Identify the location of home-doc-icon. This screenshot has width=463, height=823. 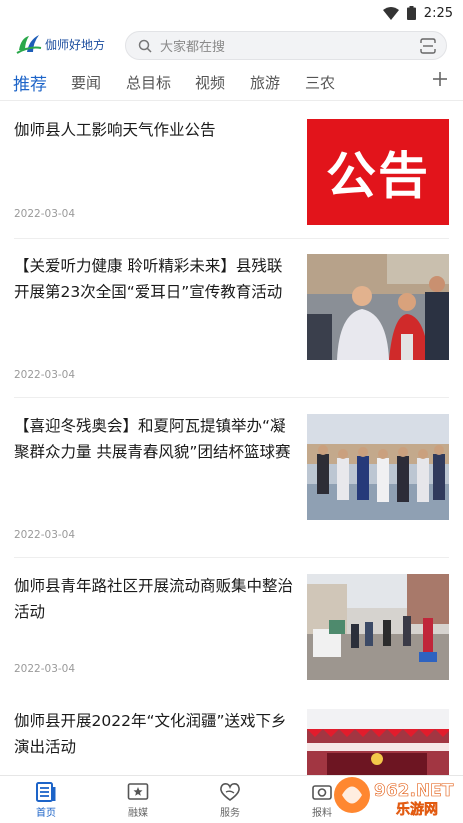
(46, 792).